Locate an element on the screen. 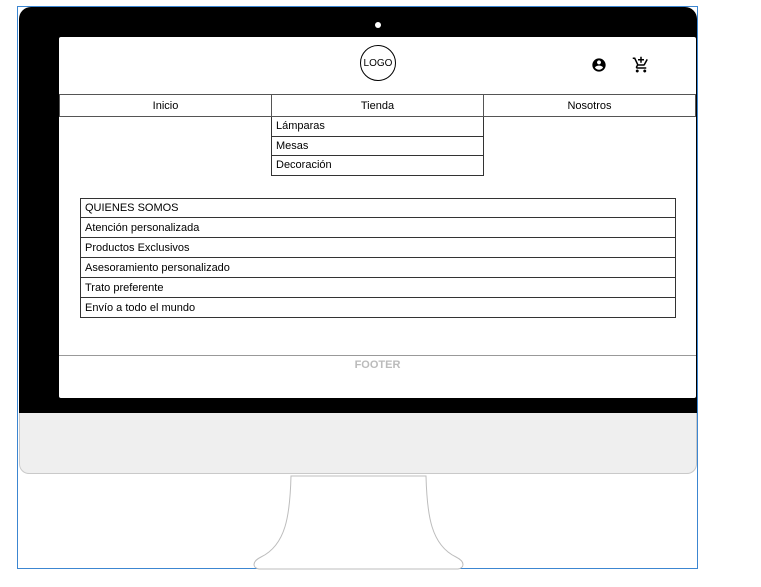 This screenshot has height=587, width=761. dropdown-item-decoracion: Decoración is located at coordinates (377, 166).